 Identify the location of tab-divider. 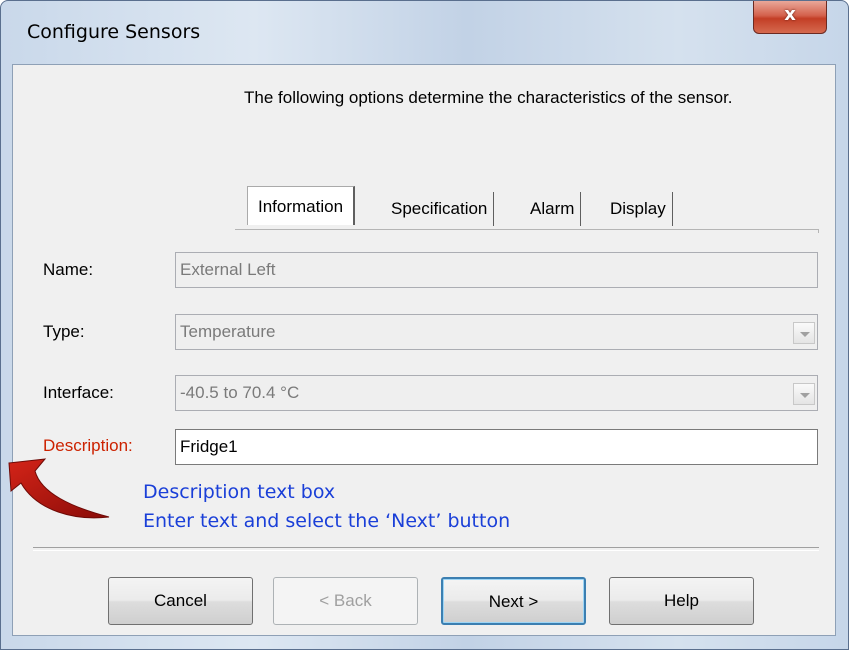
(527, 229).